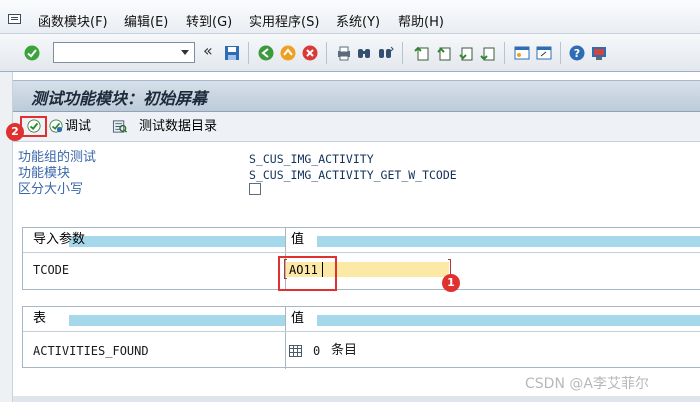 The height and width of the screenshot is (402, 700). I want to click on menu-bar: 函数模块(F) 编辑(E) 转到(G) 实用程序(S) 系统(Y) 帮助(H), so click(350, 17).